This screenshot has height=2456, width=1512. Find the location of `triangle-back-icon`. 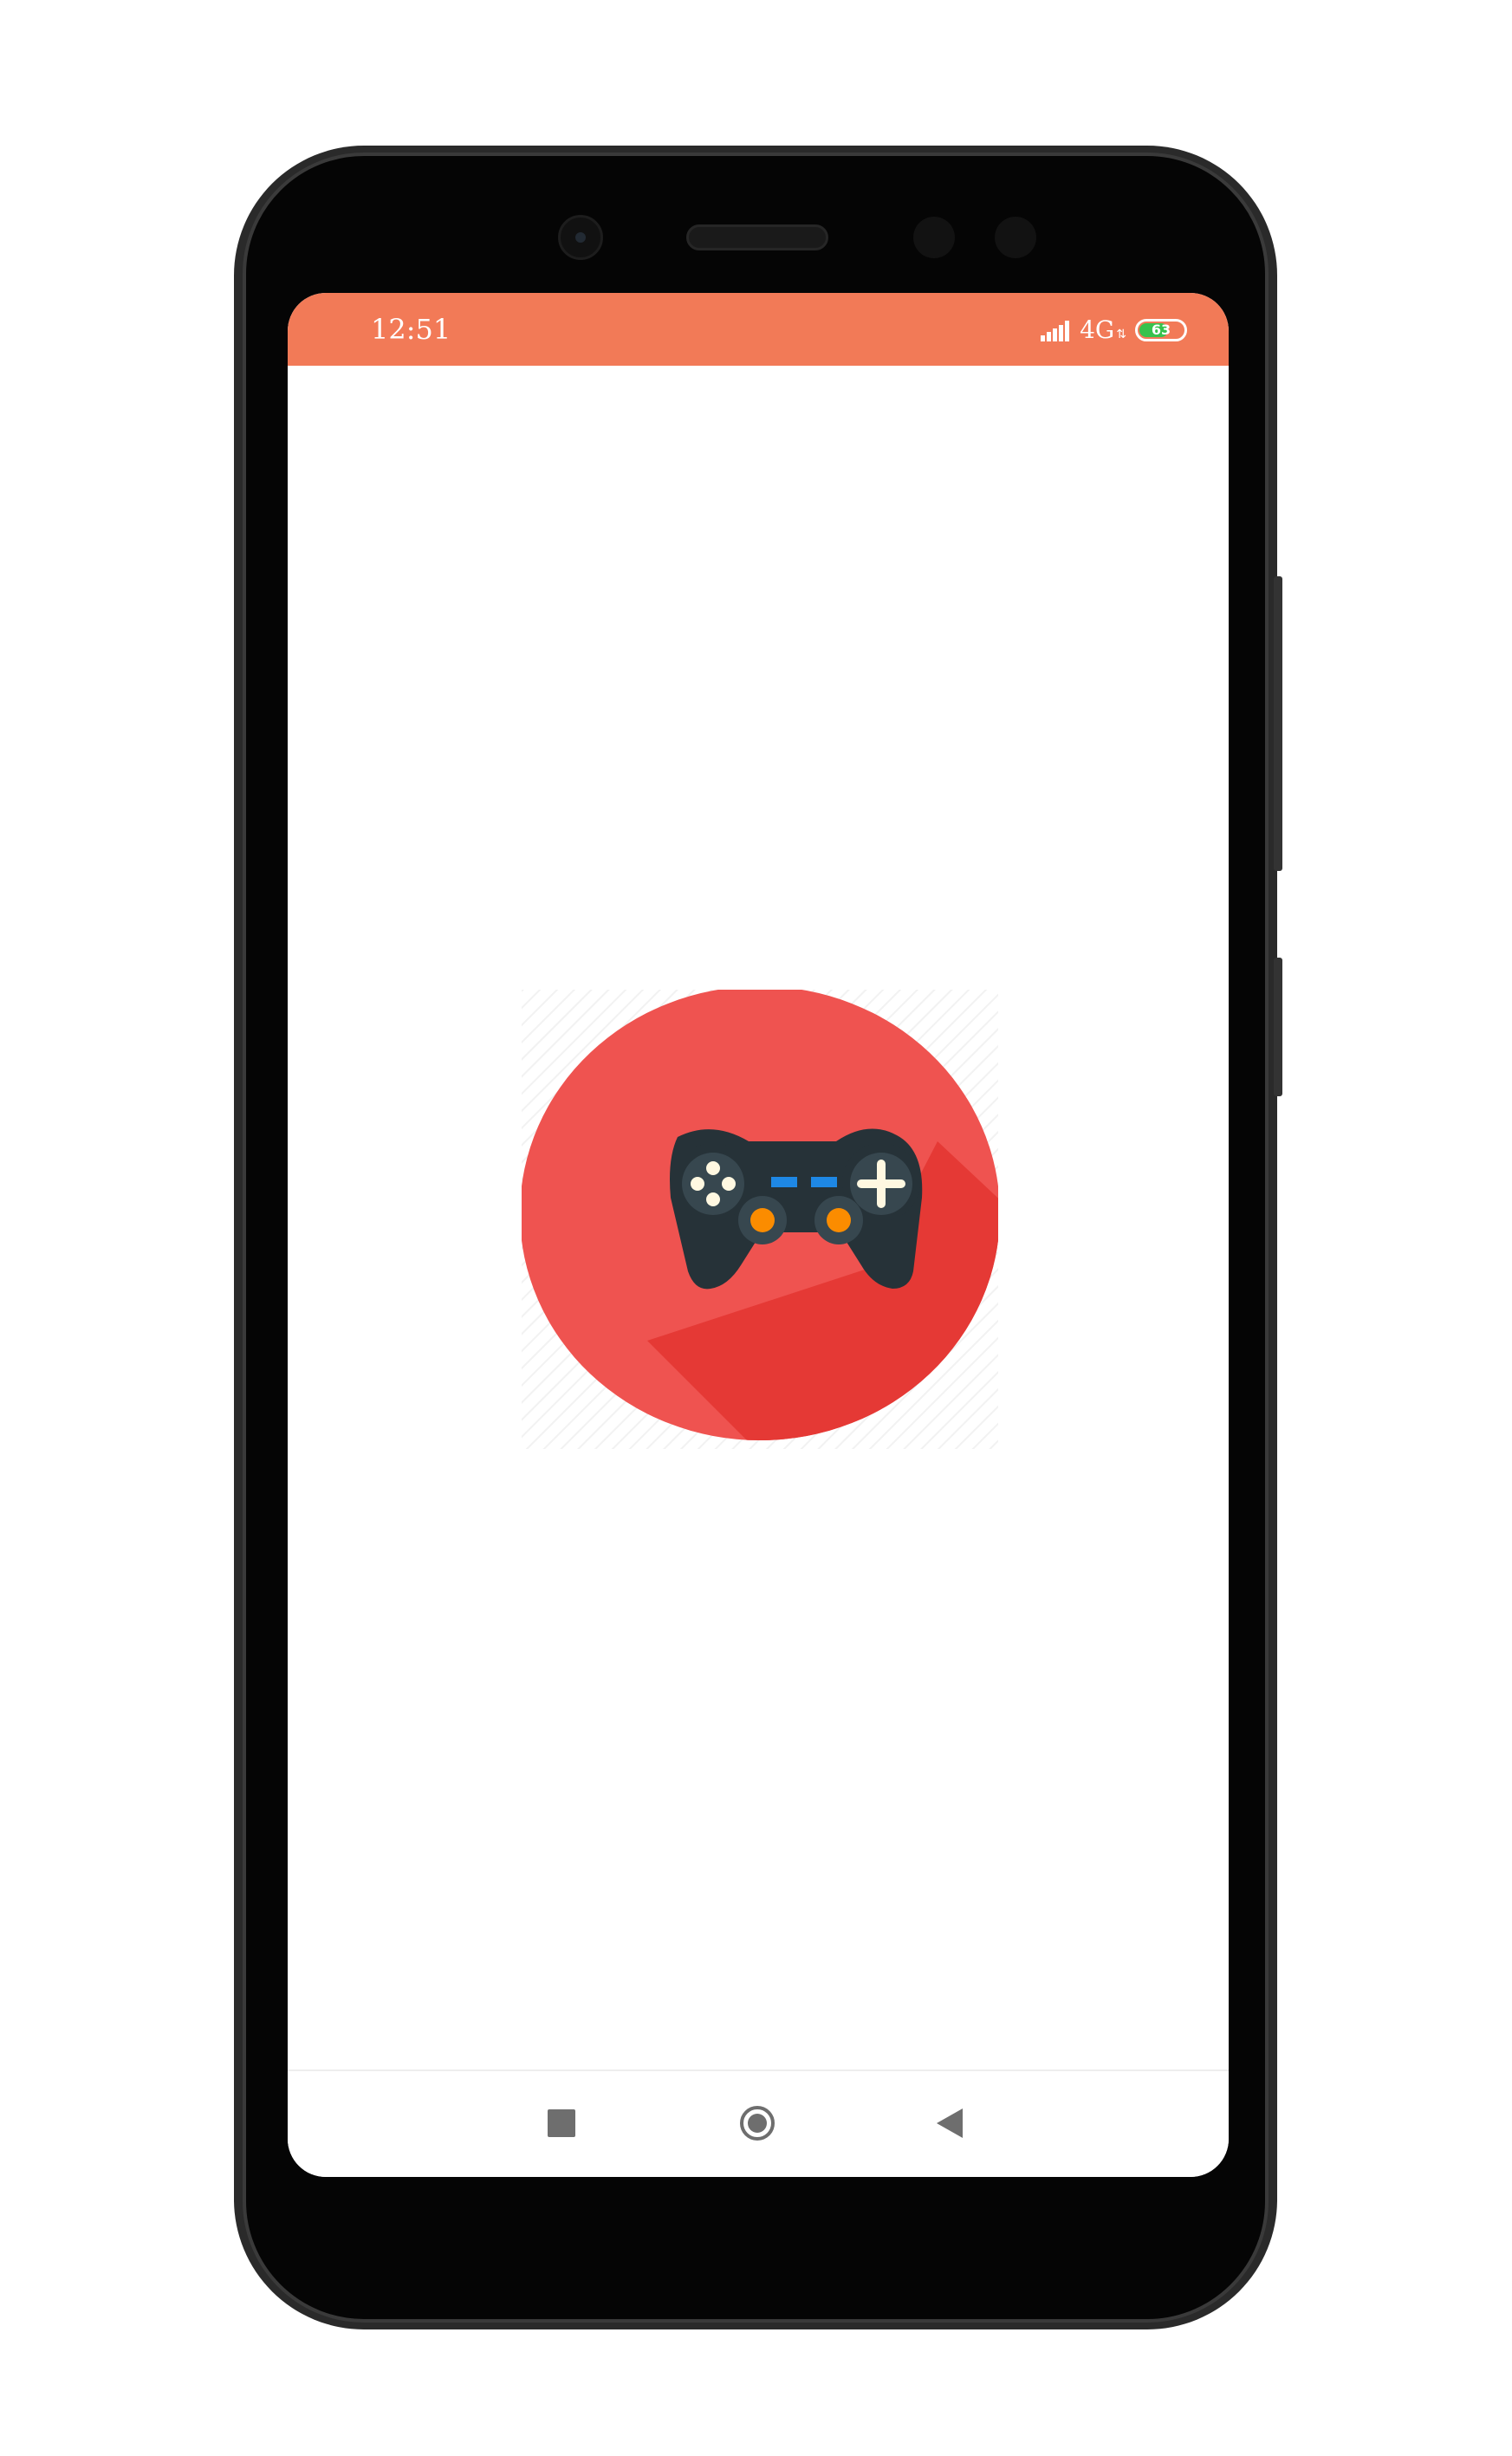

triangle-back-icon is located at coordinates (950, 2123).